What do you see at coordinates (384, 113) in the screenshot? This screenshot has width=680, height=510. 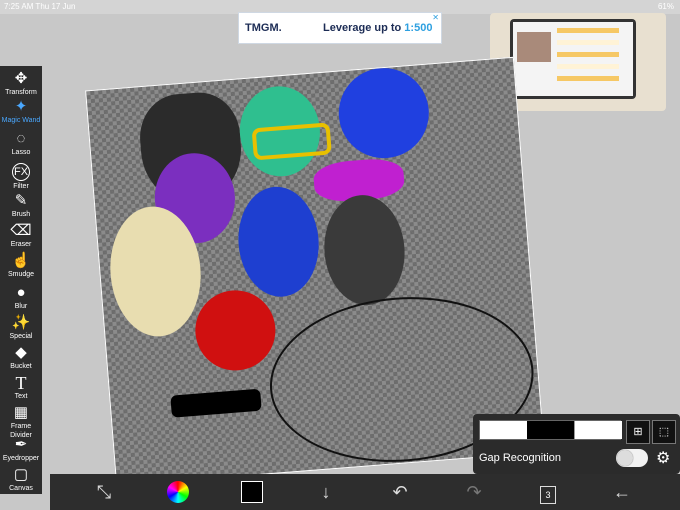 I see `character-blue-top` at bounding box center [384, 113].